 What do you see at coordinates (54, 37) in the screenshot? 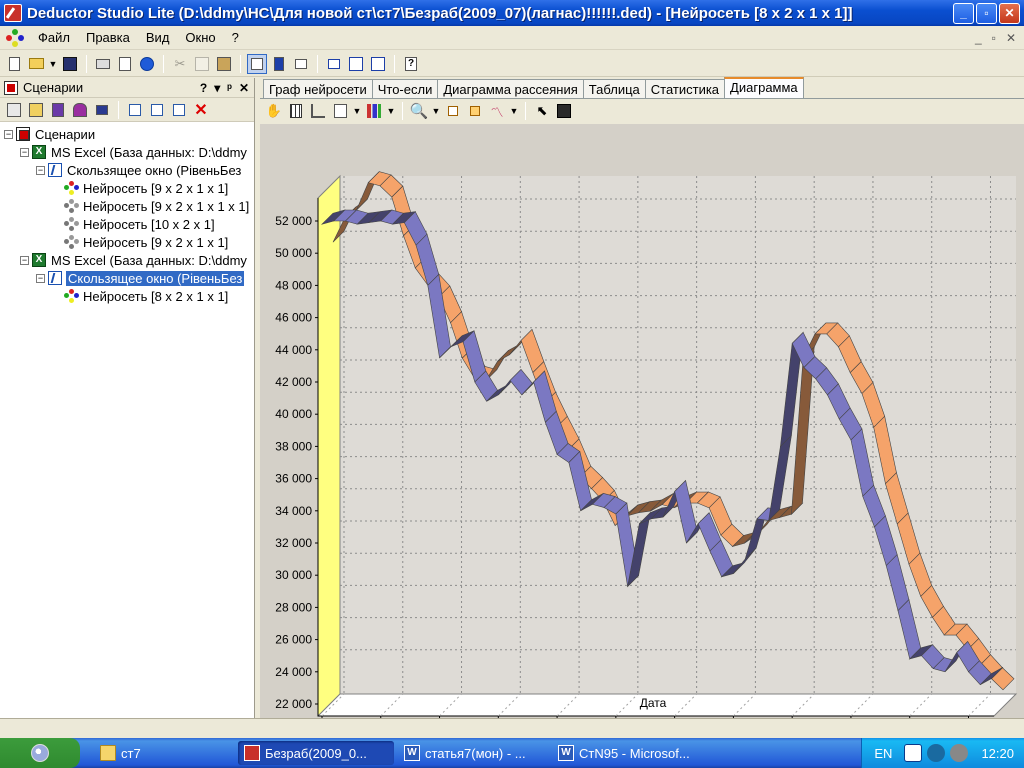
I see `menu-file: Файл` at bounding box center [54, 37].